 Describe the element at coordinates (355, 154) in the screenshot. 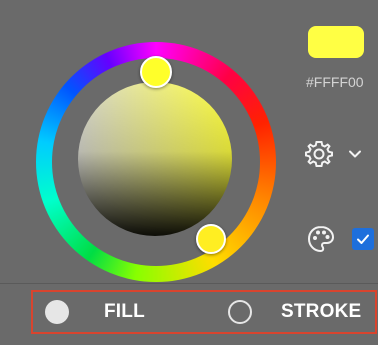

I see `chevron-down-icon` at that location.